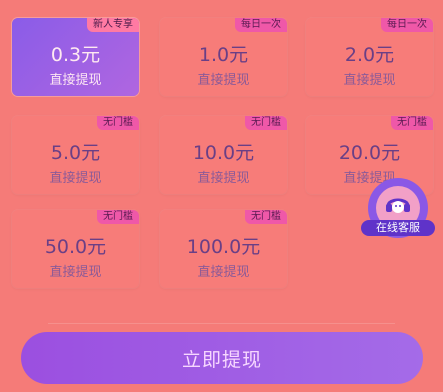  I want to click on withdraw-option-0-3: 新人专享 0.3元 直接提现, so click(75, 57).